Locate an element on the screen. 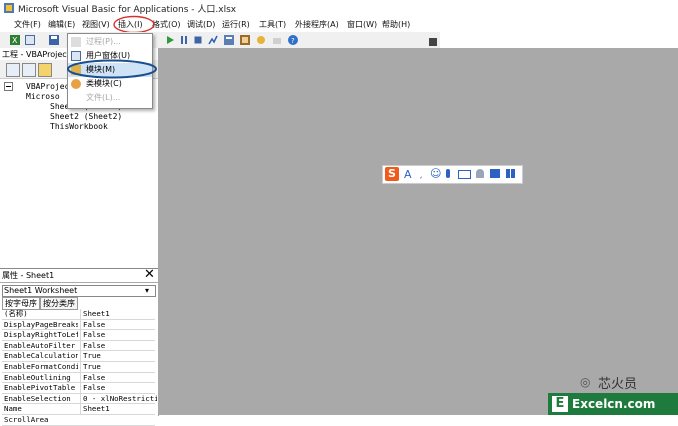  properties-object-value: Sheet1 Worksheet is located at coordinates (41, 290).